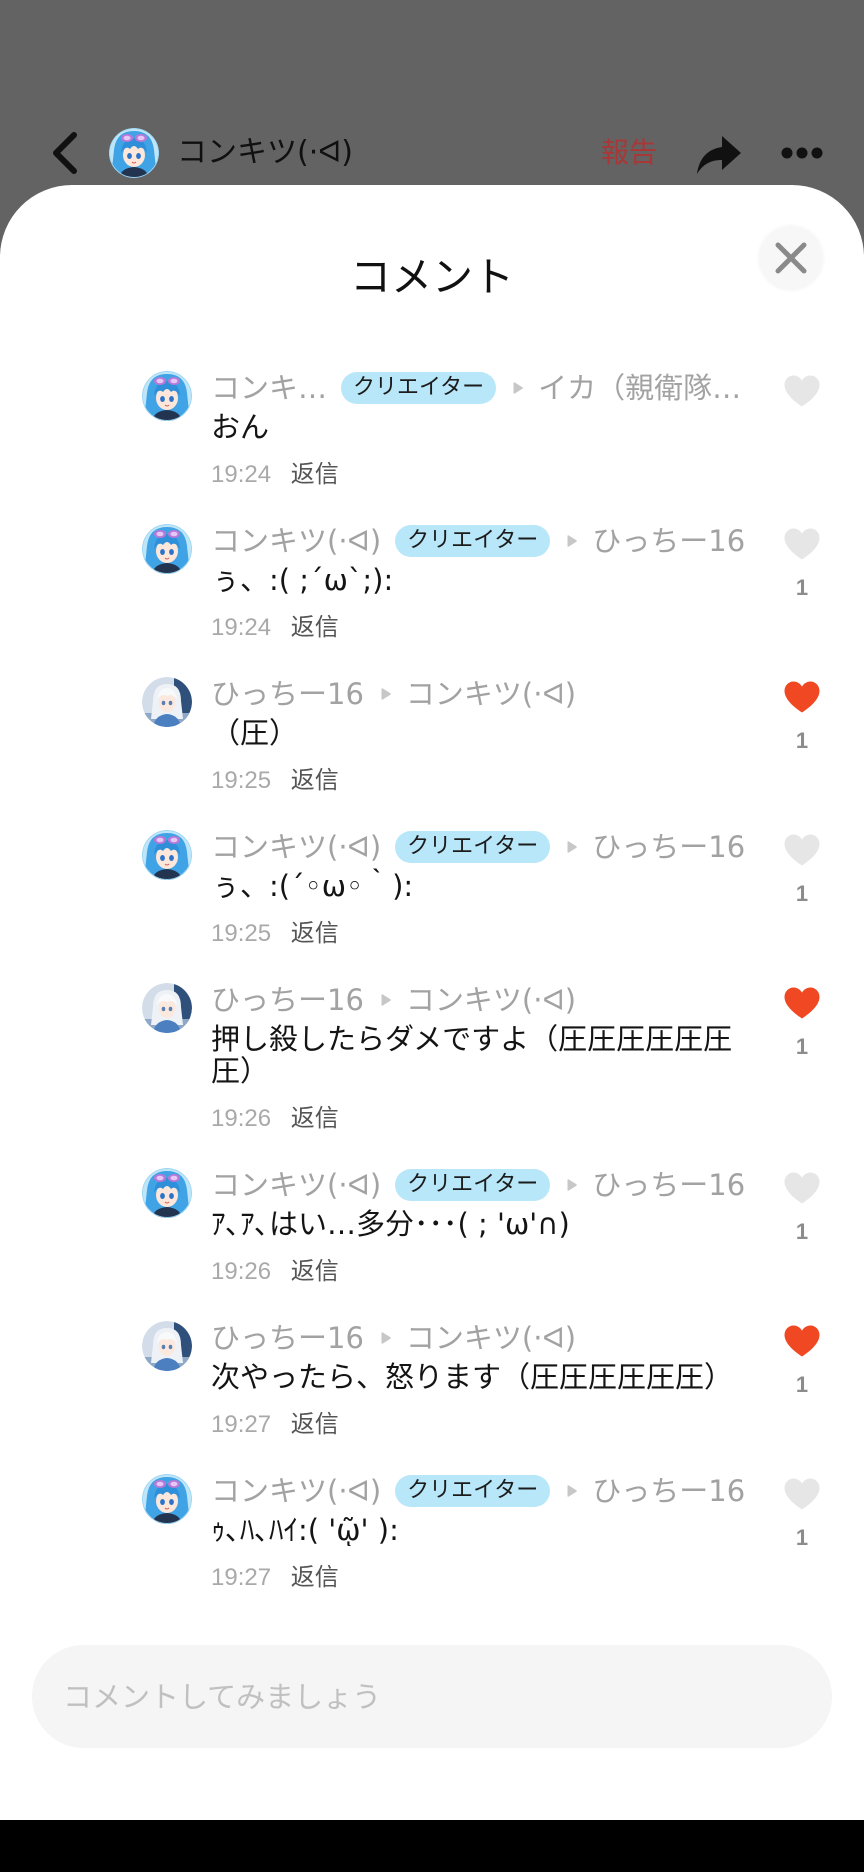 The width and height of the screenshot is (864, 1872). Describe the element at coordinates (265, 153) in the screenshot. I see `channel-name: コンキツ(·ᐊ)` at that location.